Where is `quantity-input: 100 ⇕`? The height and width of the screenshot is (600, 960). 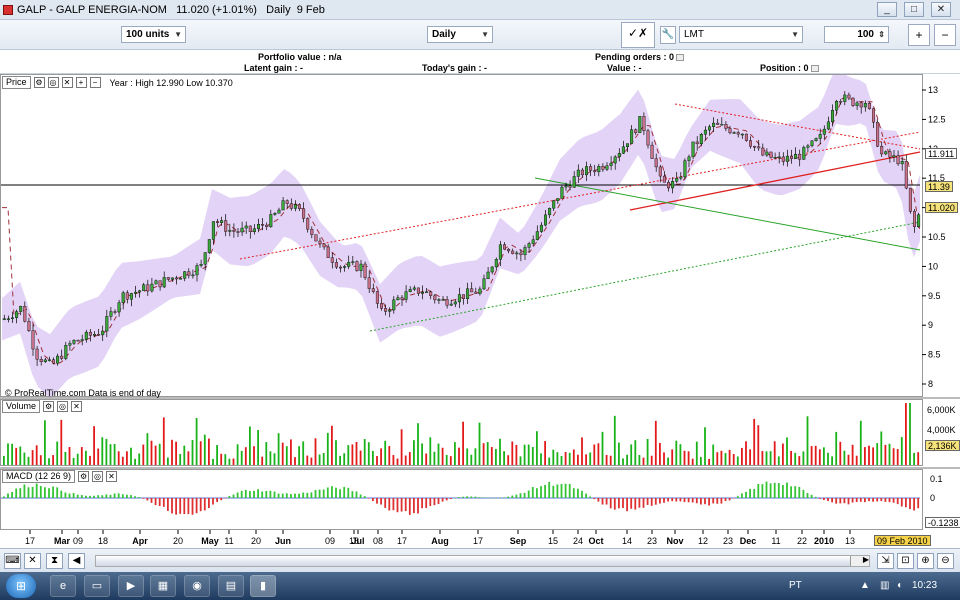
quantity-input: 100 ⇕ is located at coordinates (856, 34).